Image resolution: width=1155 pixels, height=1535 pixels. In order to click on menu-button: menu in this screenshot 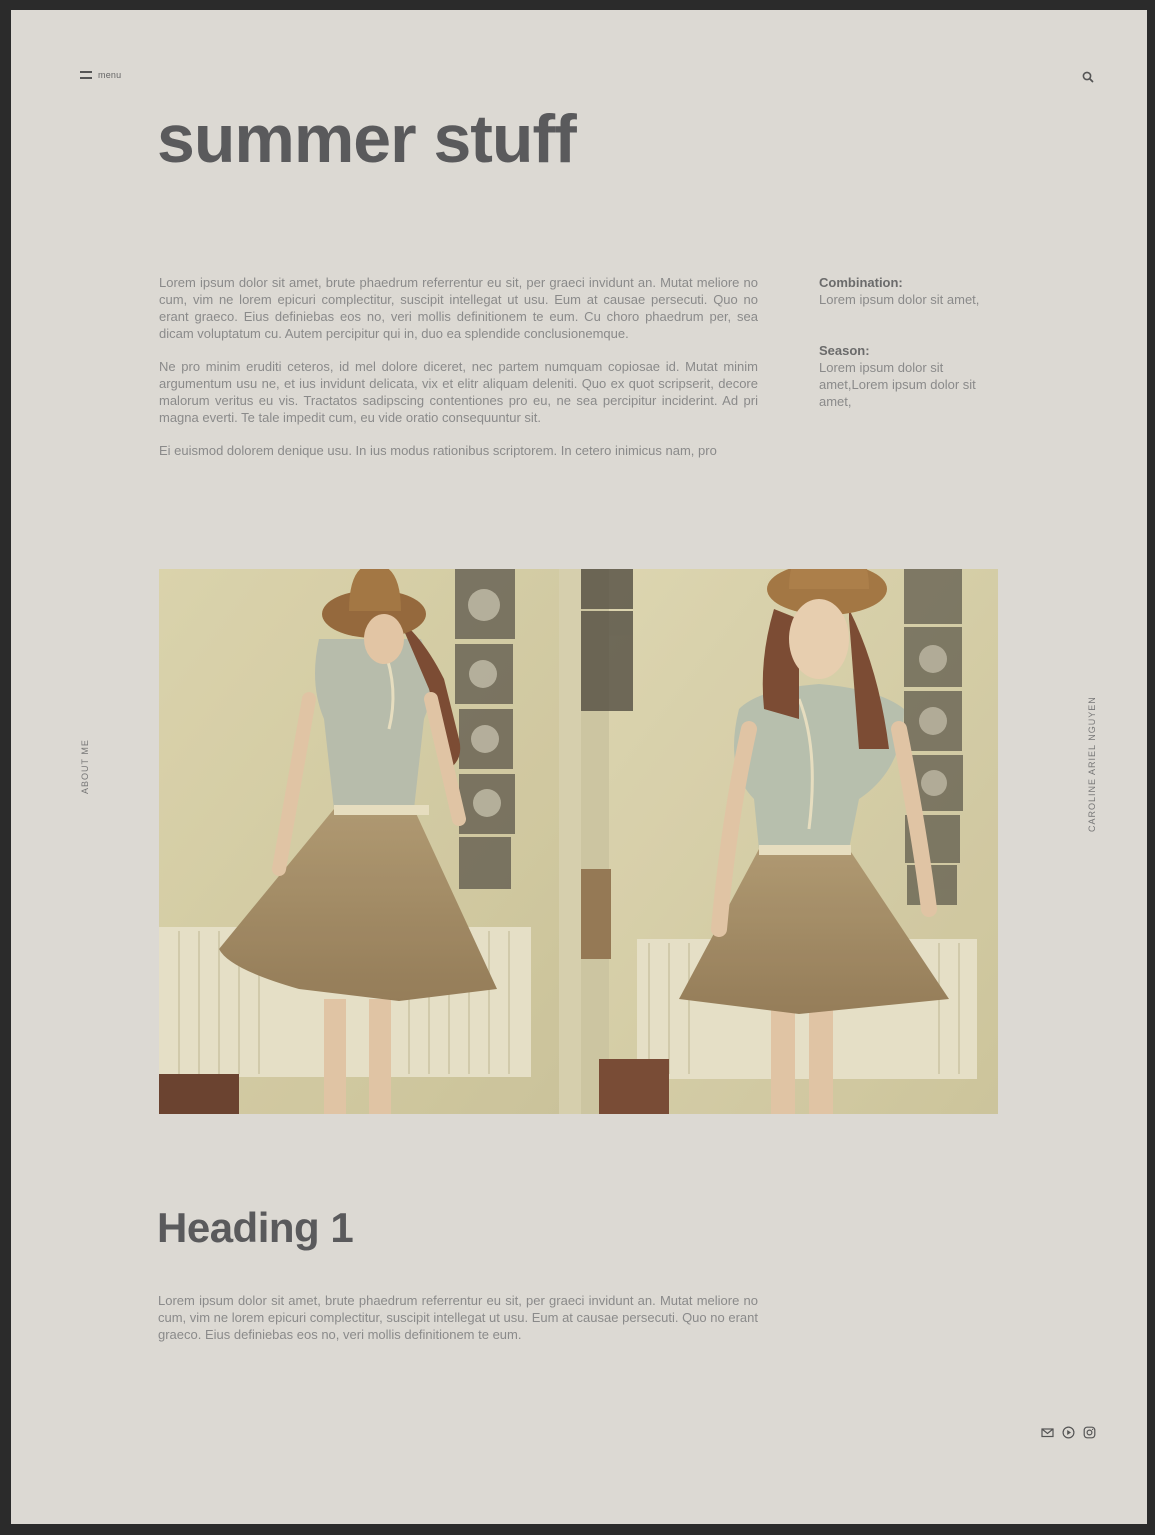, I will do `click(100, 75)`.